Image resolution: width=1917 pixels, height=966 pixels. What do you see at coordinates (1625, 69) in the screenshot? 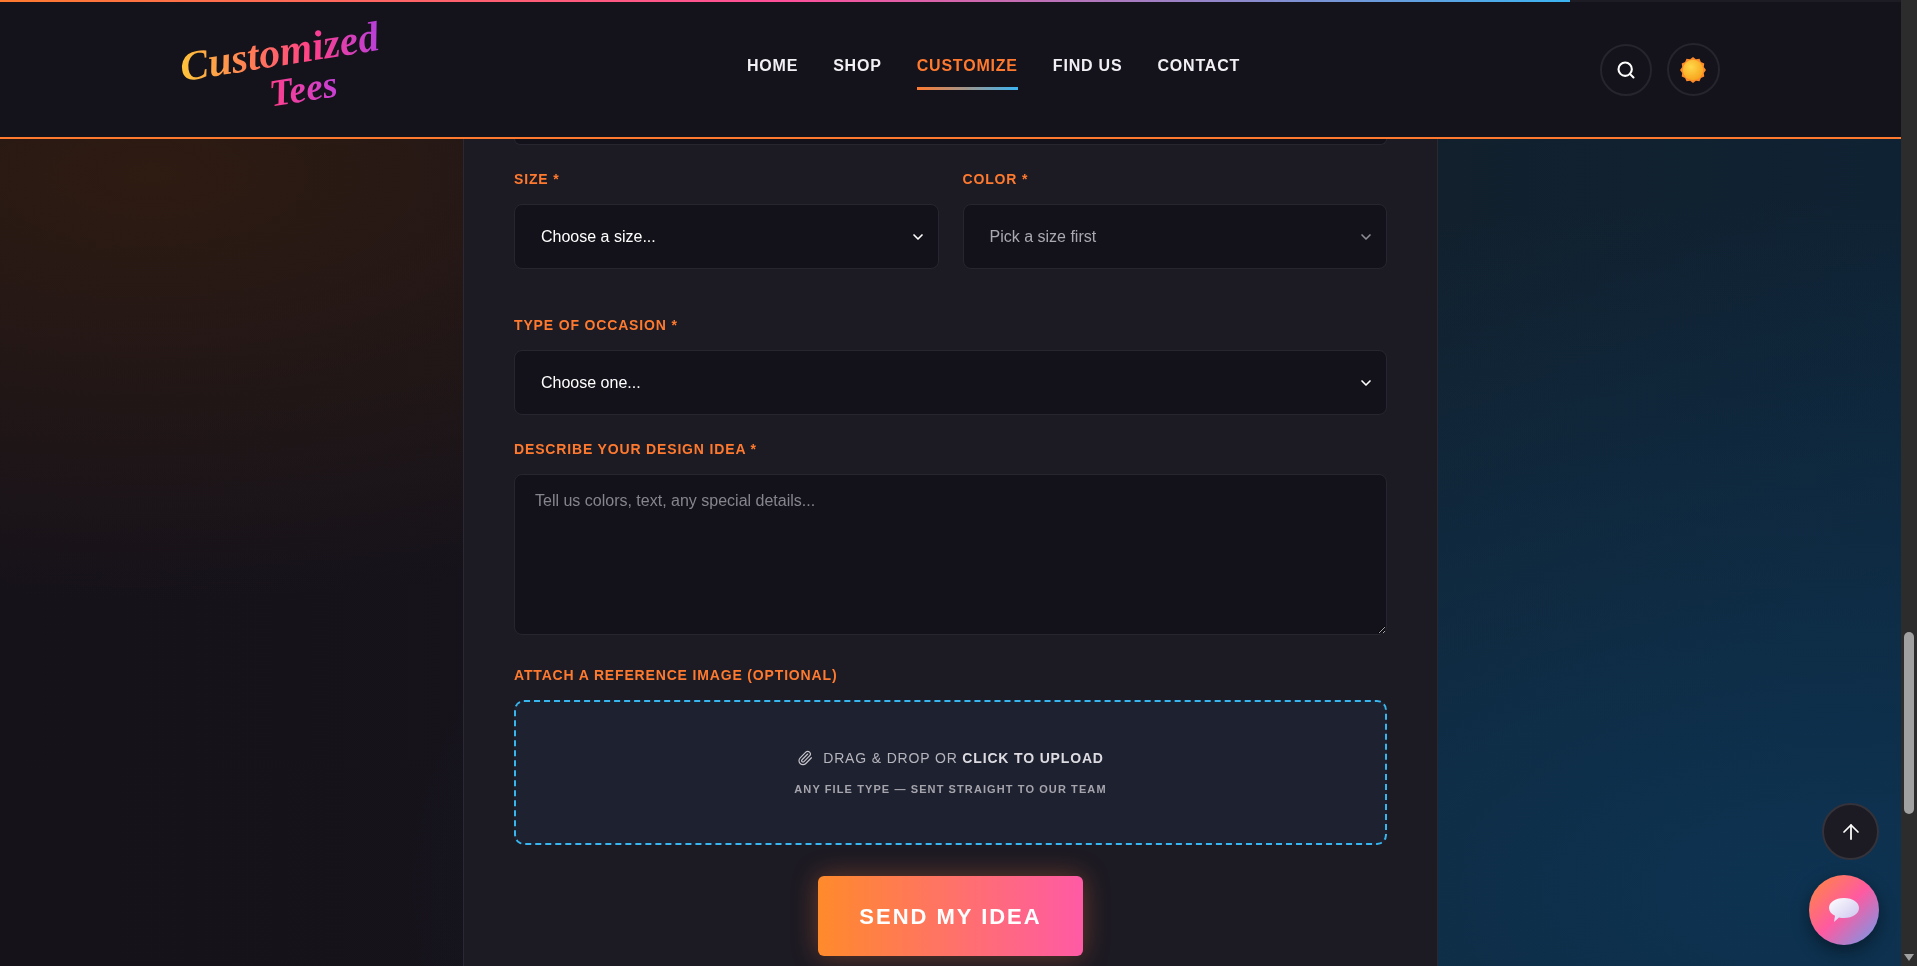
I see `search-icon` at bounding box center [1625, 69].